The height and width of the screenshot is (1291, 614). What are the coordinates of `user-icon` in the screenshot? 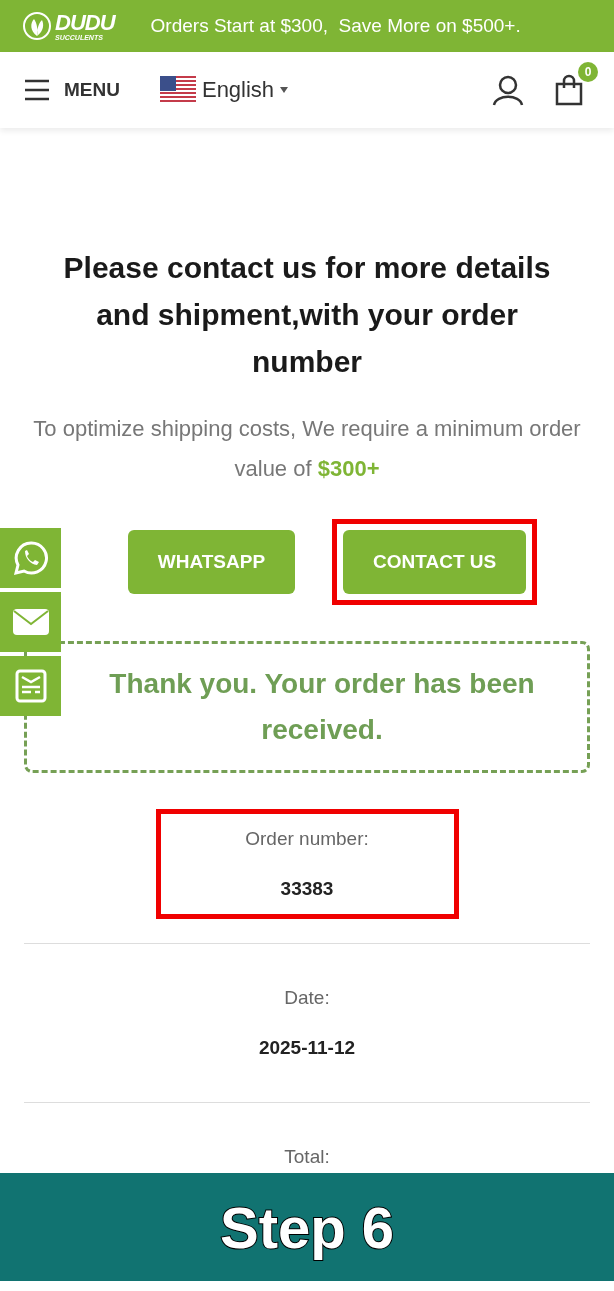 It's located at (508, 90).